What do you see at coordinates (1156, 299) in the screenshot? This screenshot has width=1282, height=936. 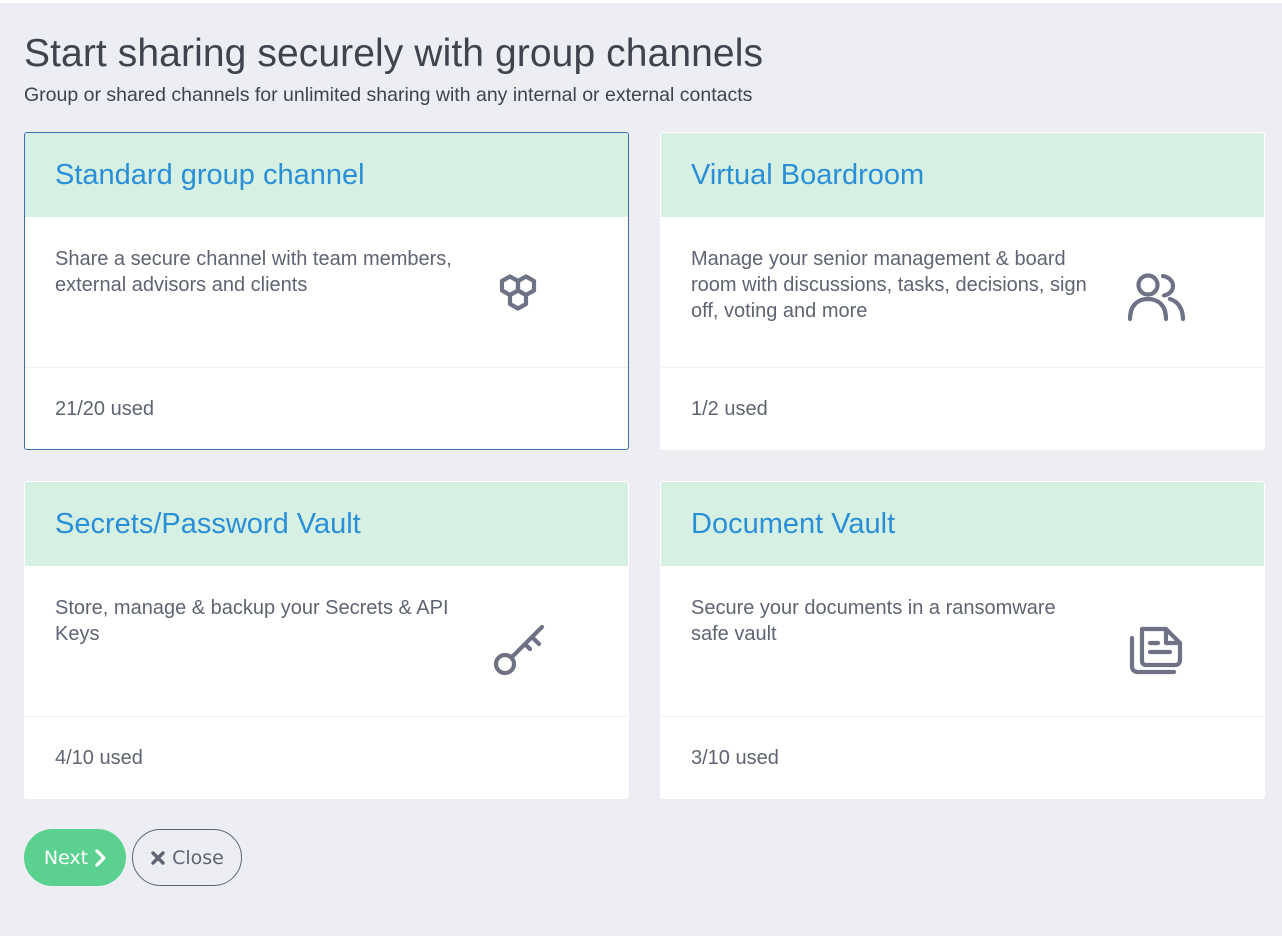 I see `users-icon` at bounding box center [1156, 299].